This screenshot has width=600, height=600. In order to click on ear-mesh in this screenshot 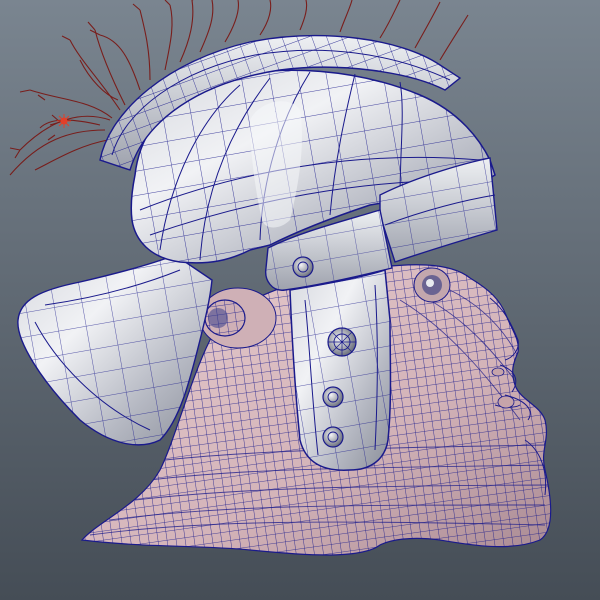, I will do `click(238, 318)`.